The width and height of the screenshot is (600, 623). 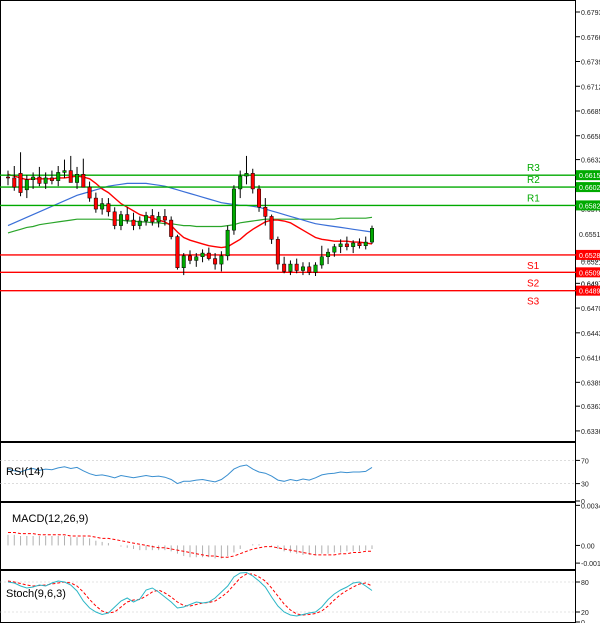 What do you see at coordinates (589, 256) in the screenshot?
I see `level-price-label-s1: 0.6528` at bounding box center [589, 256].